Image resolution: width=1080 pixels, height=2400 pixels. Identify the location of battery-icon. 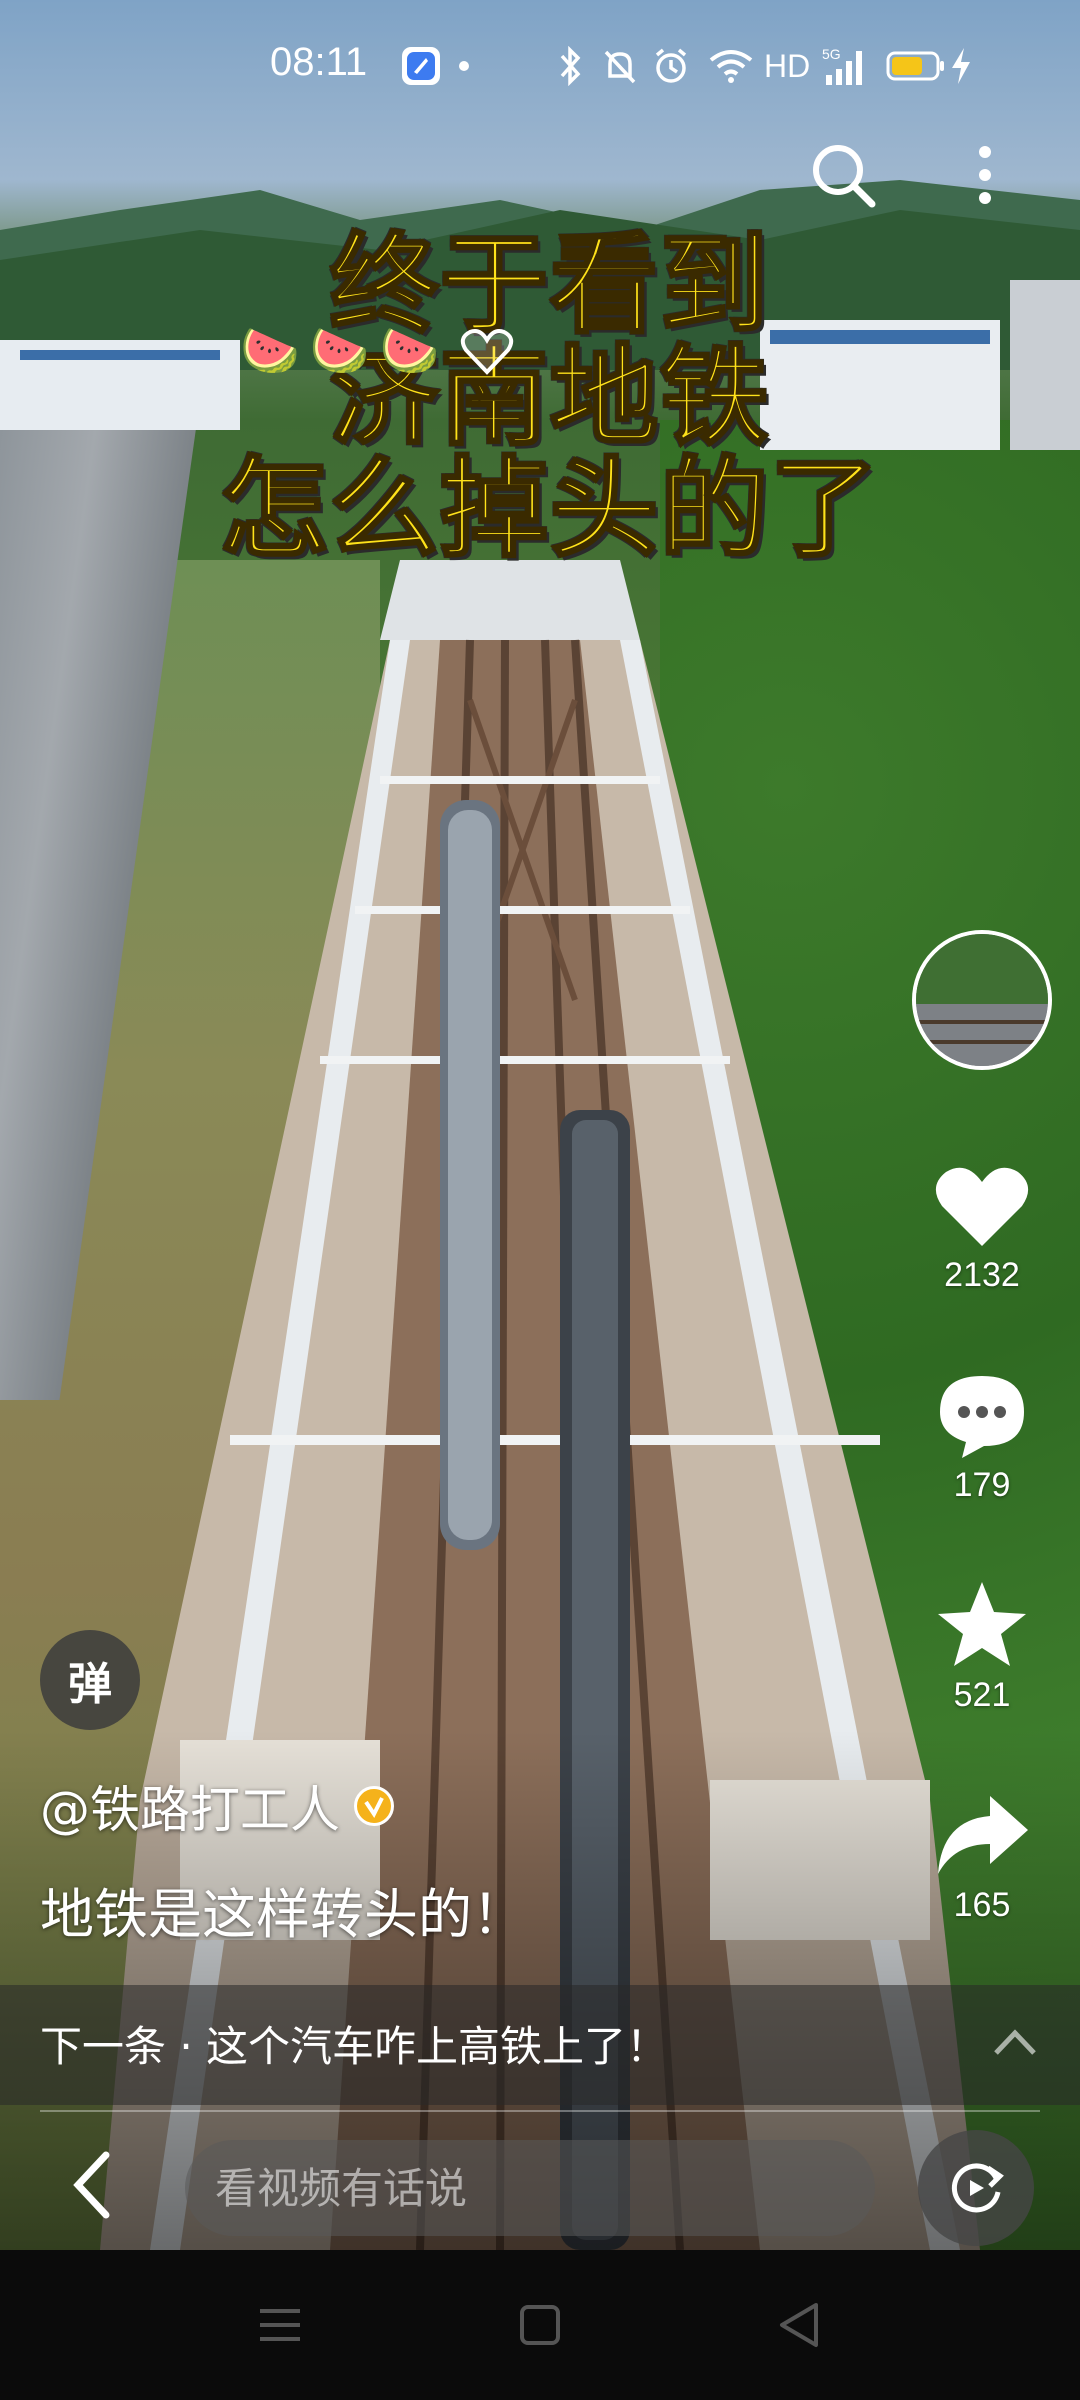
(915, 66).